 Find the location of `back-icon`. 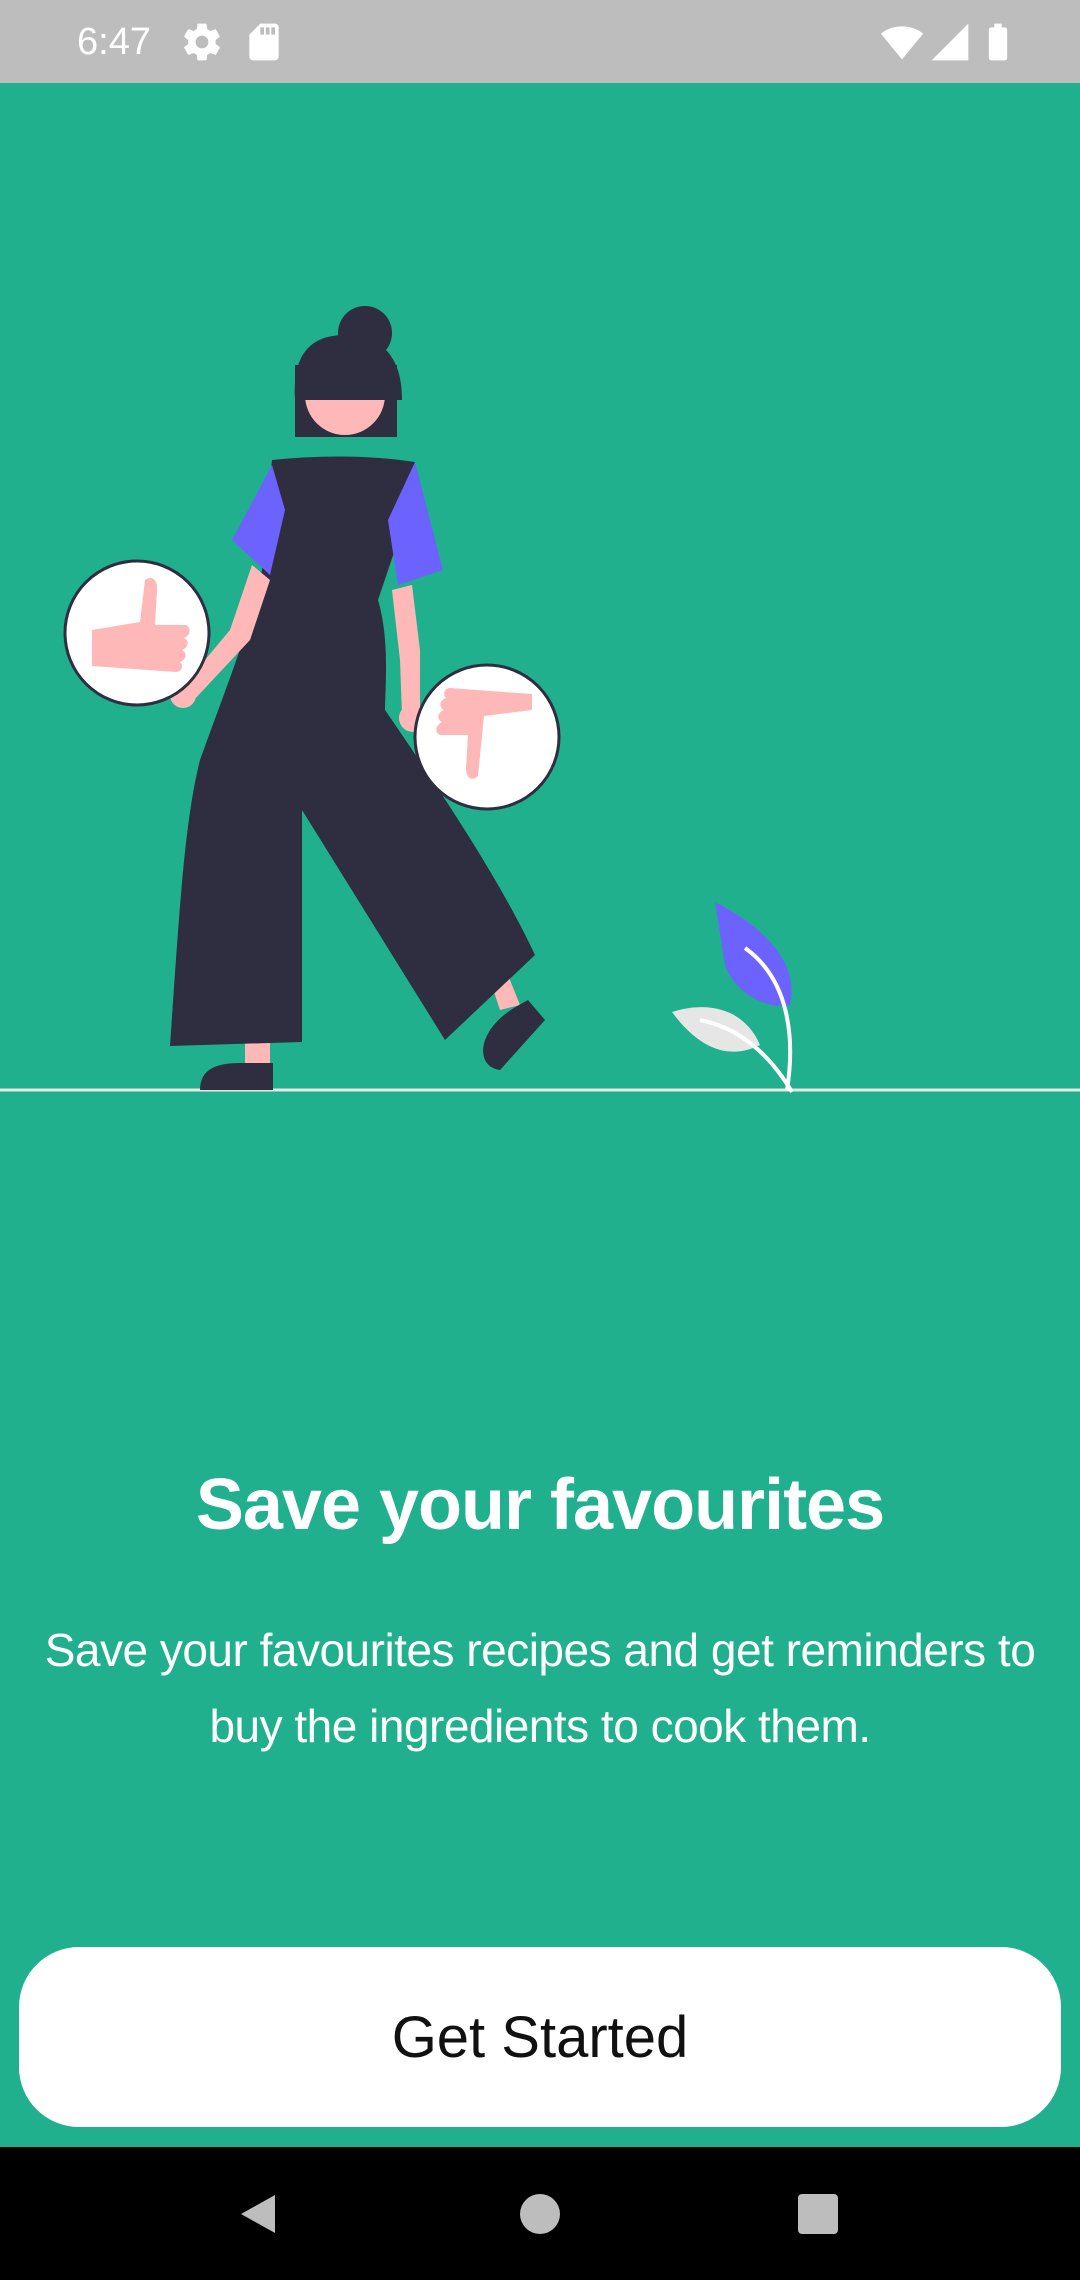

back-icon is located at coordinates (258, 2214).